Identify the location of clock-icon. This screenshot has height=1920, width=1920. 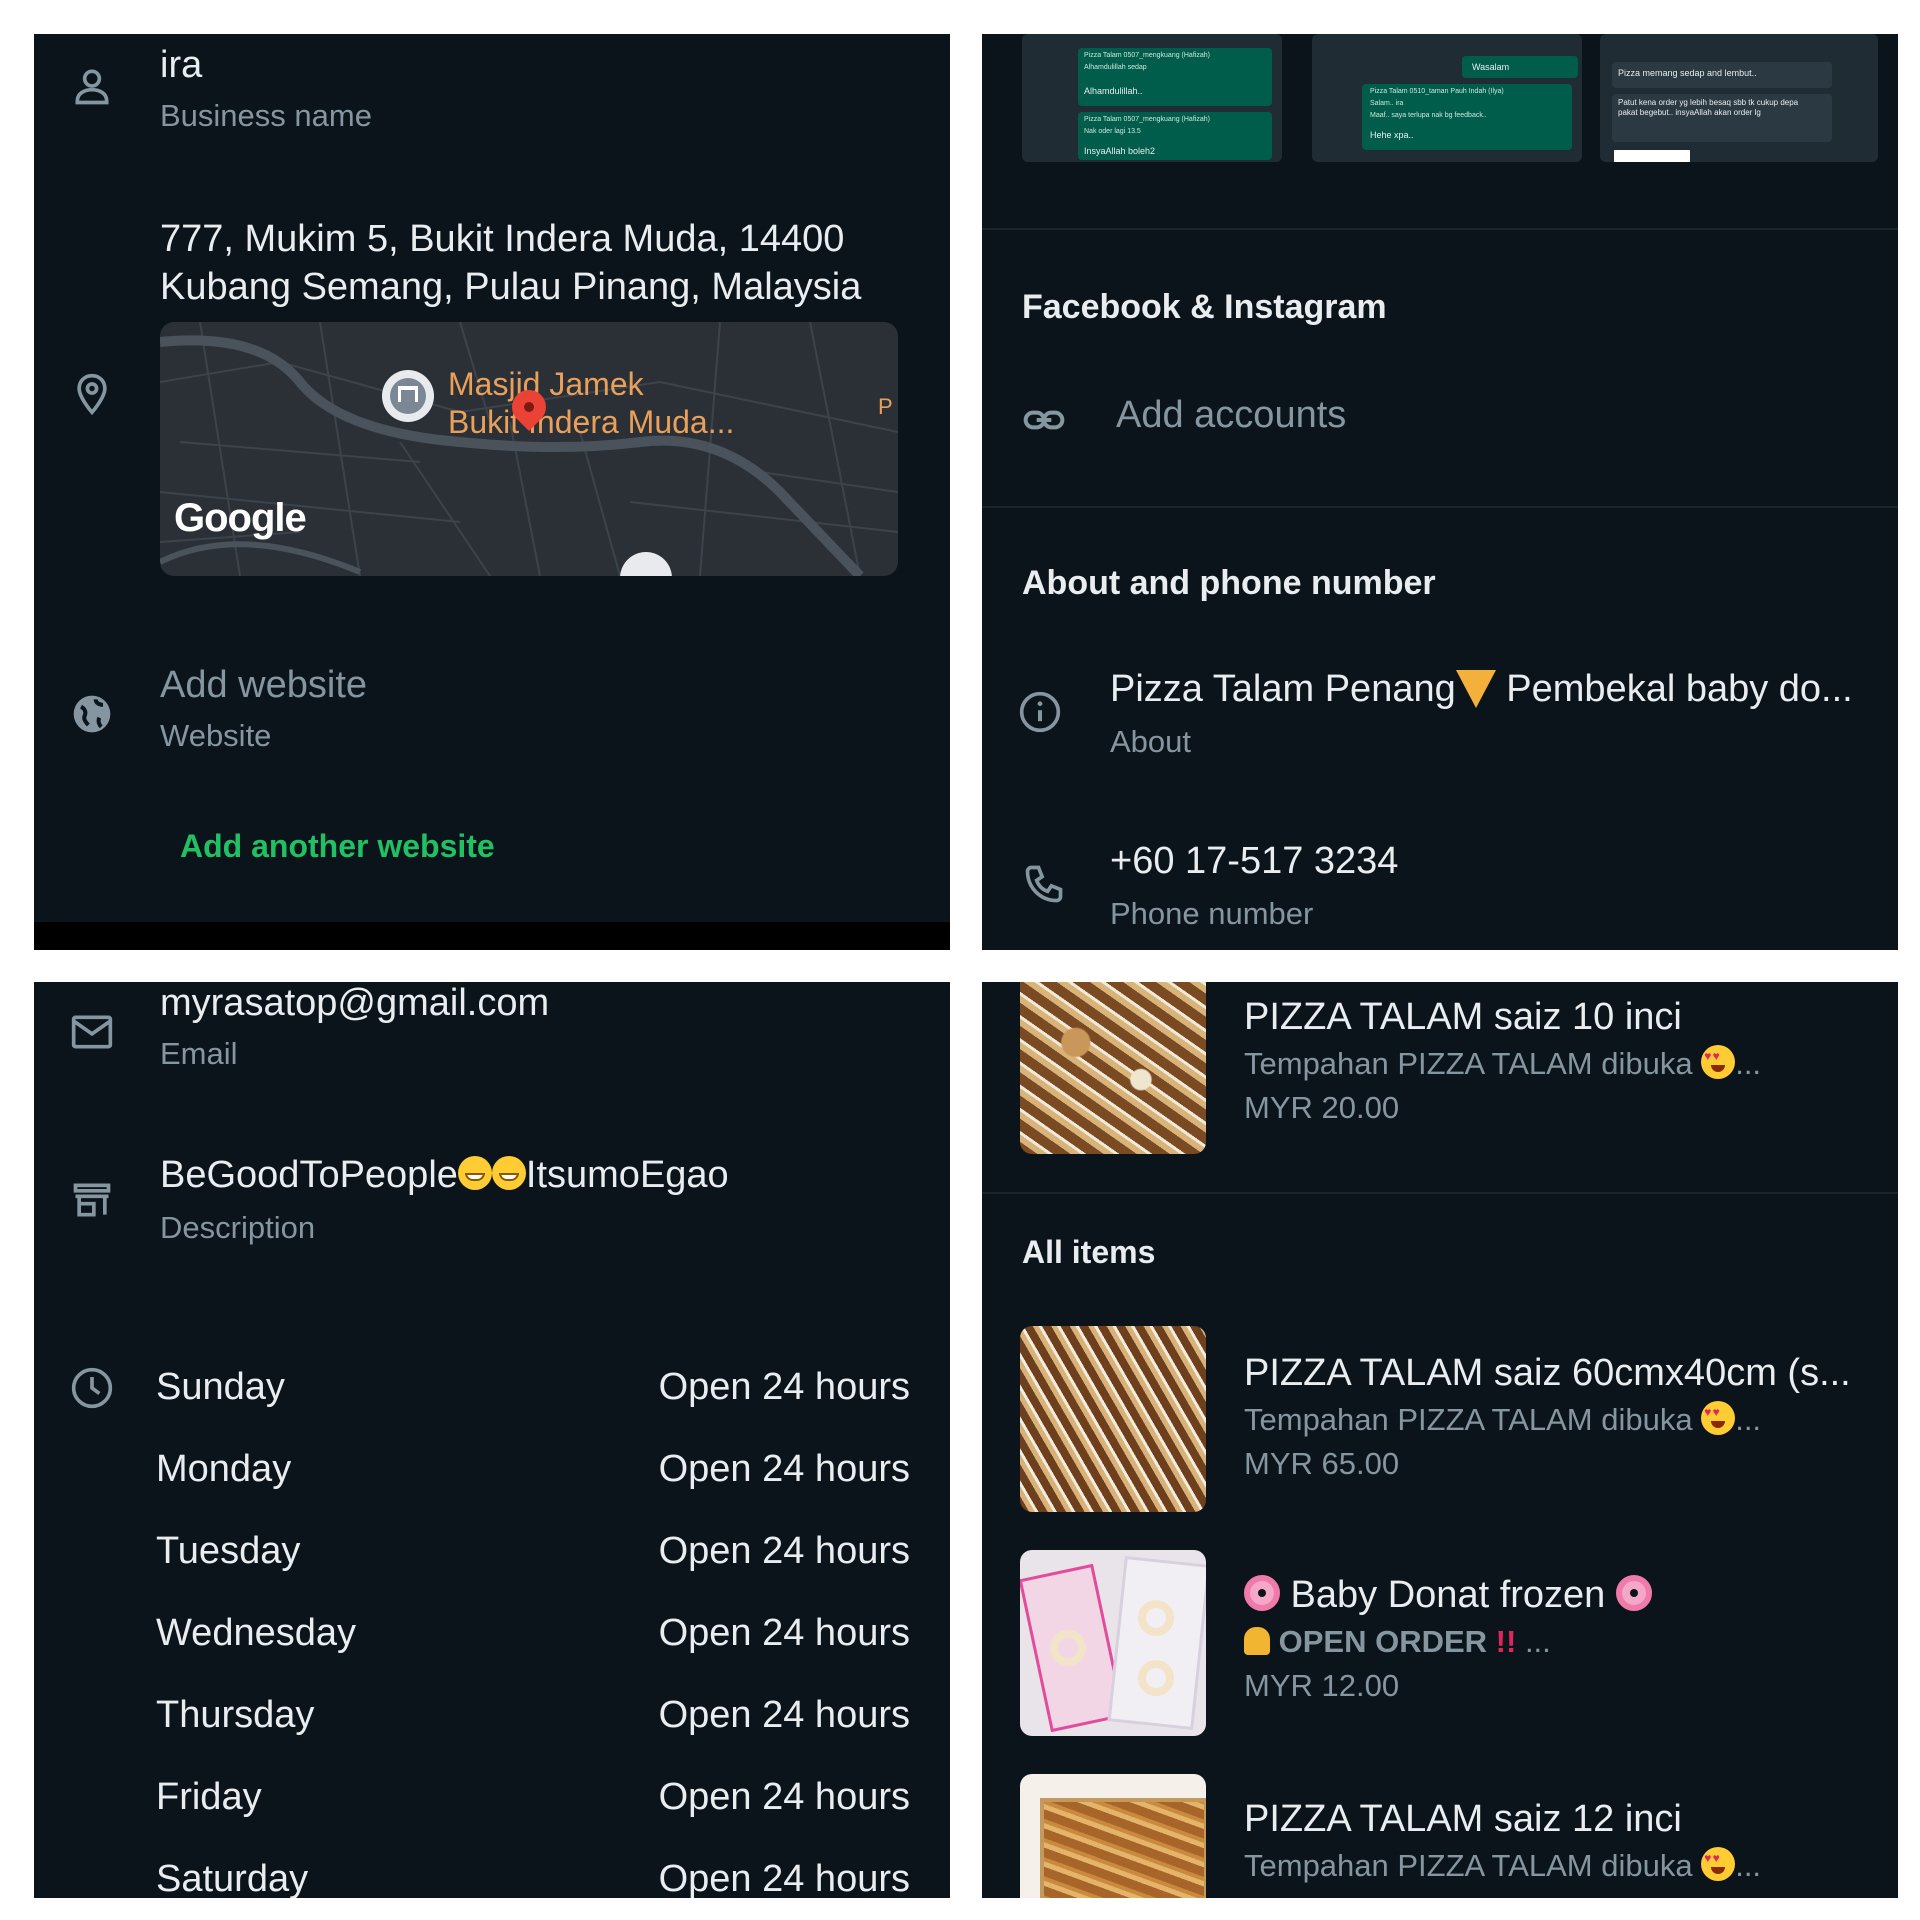
(92, 1388).